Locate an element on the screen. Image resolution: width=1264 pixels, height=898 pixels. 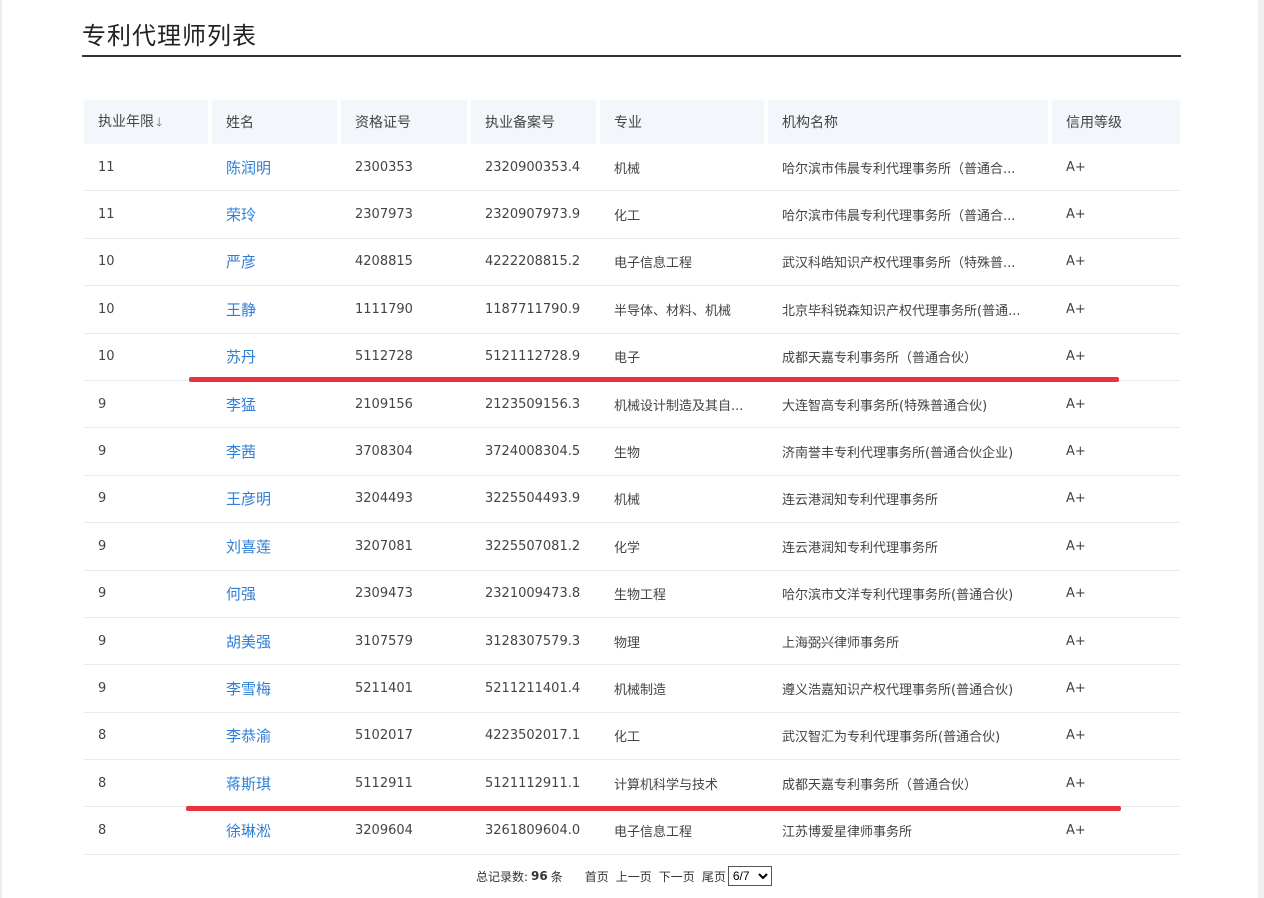
cell-name: 王彦明 is located at coordinates (276, 500).